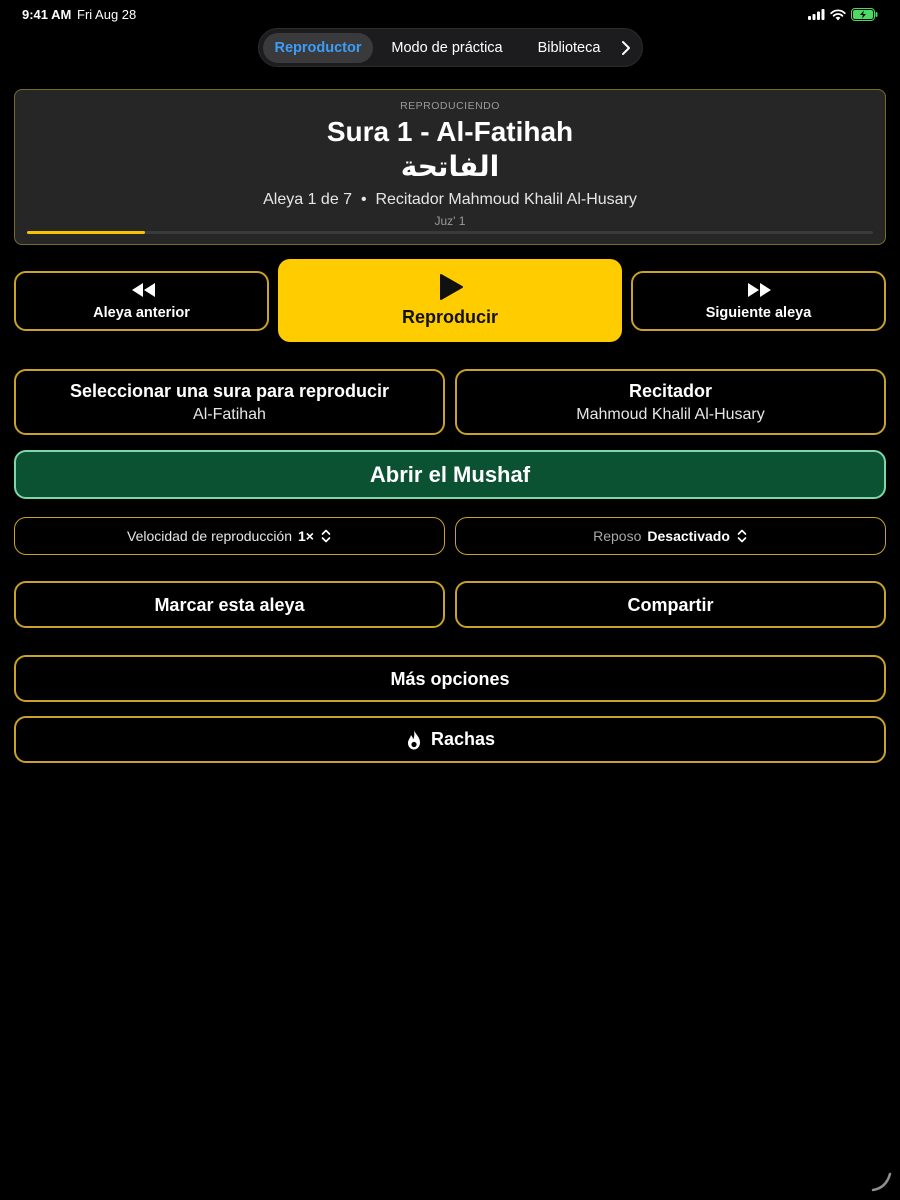  I want to click on sleep-timer-picker: Reposo Desactivado, so click(670, 536).